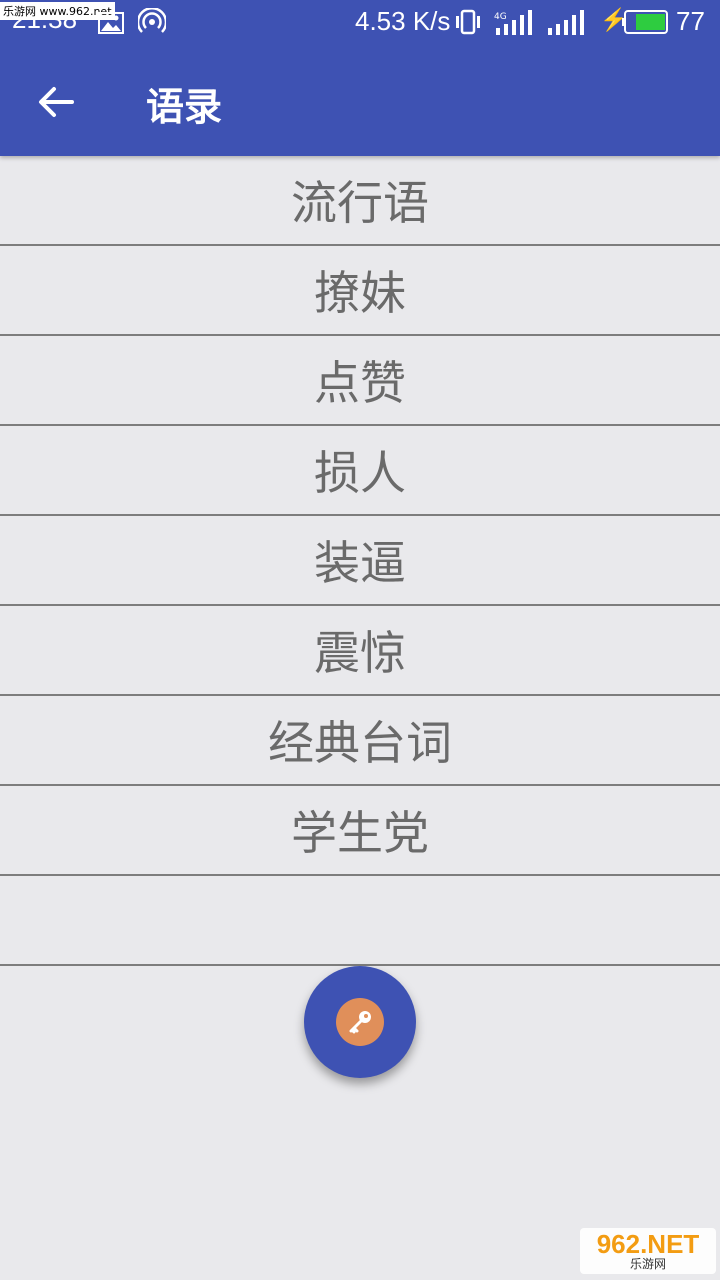  Describe the element at coordinates (360, 921) in the screenshot. I see `list-item-empty` at that location.